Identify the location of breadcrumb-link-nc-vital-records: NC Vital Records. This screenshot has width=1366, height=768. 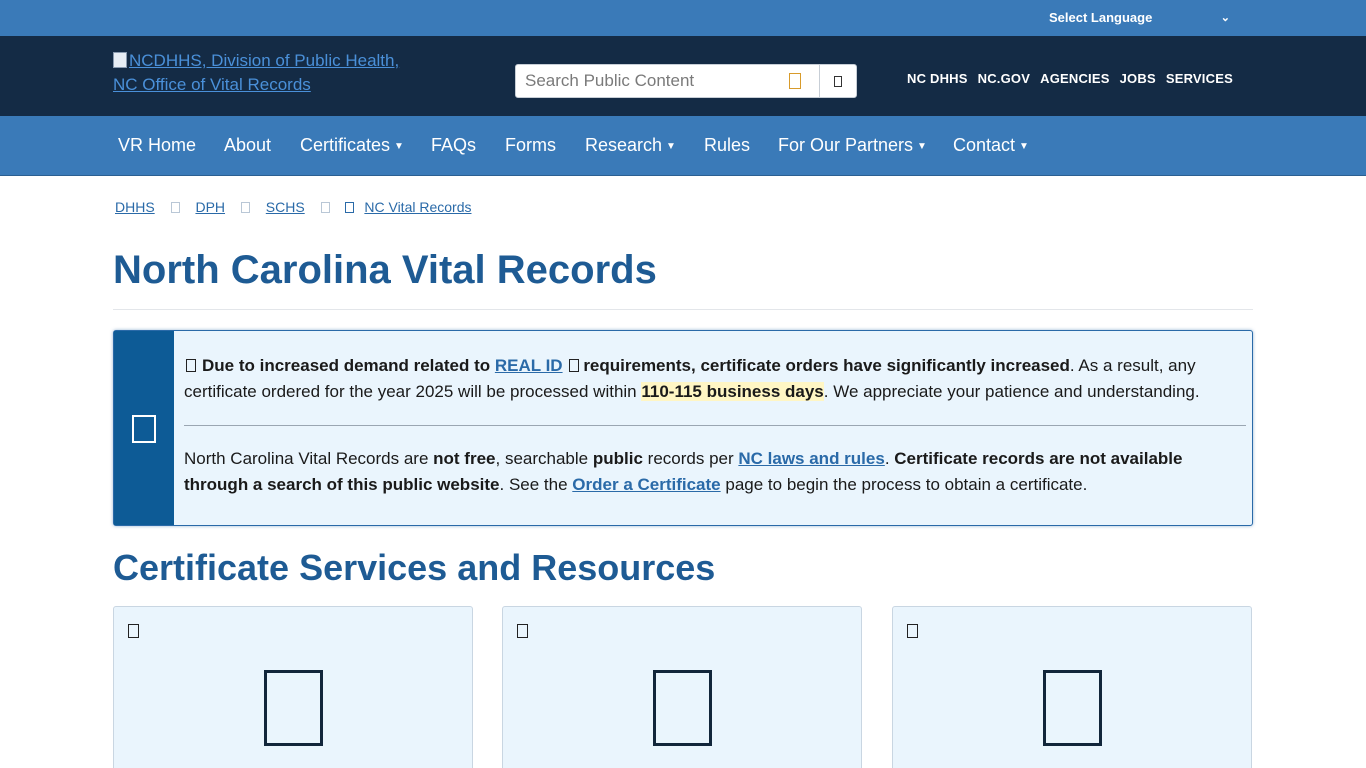
(417, 207).